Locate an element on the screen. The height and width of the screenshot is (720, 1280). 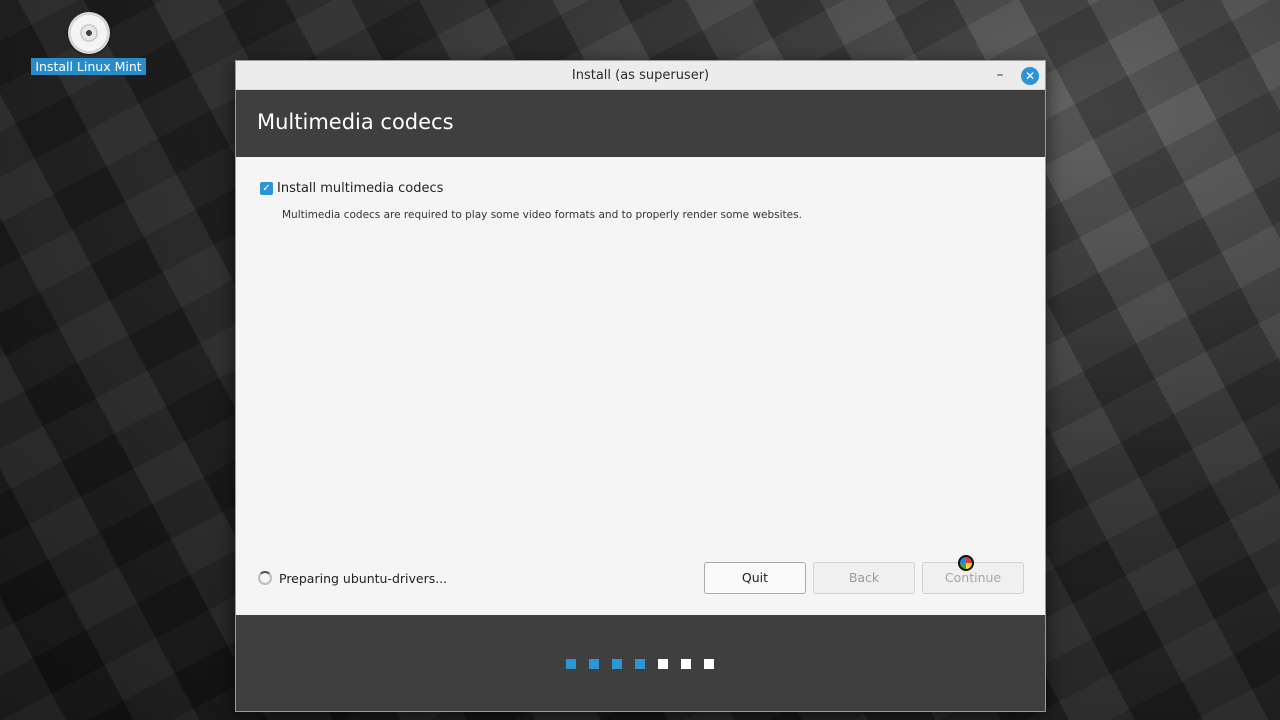
desktop-icon-label: Install Linux Mint is located at coordinates (88, 66).